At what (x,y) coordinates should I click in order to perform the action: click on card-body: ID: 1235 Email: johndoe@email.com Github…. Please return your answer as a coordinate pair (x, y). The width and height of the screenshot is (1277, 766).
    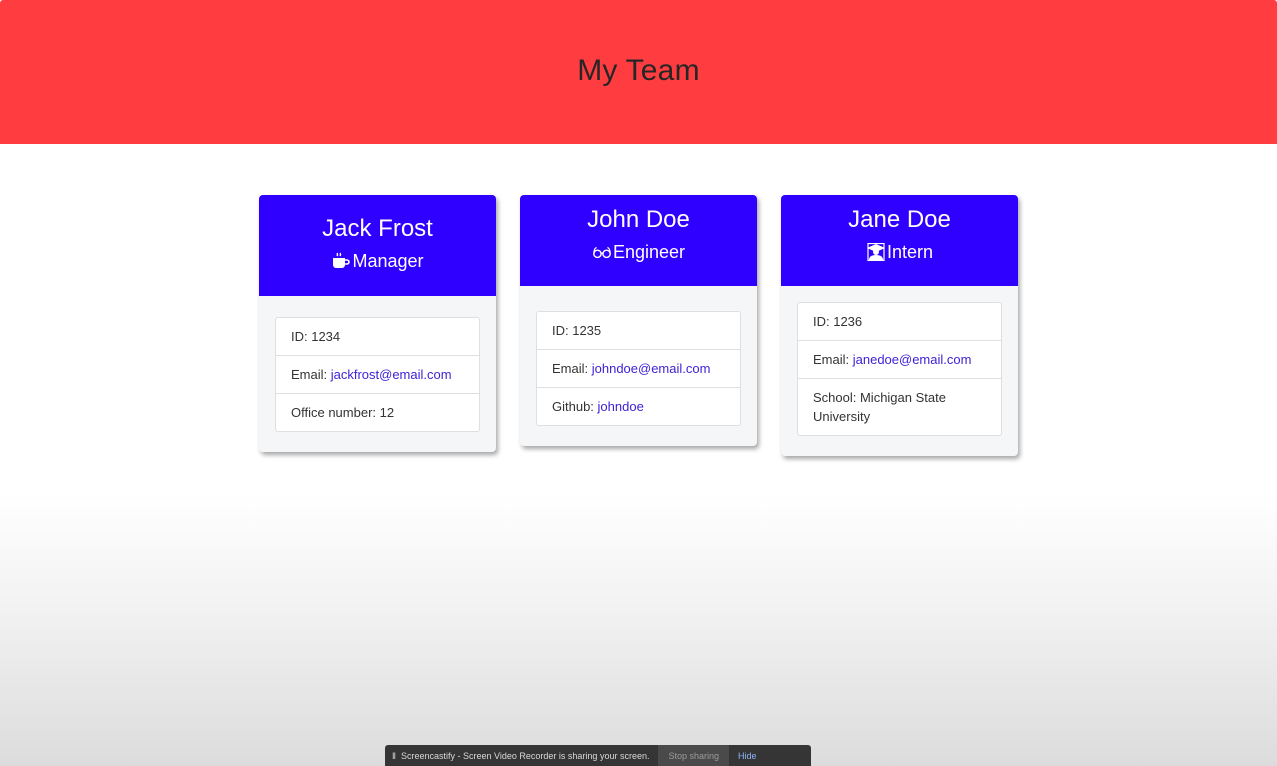
    Looking at the image, I should click on (638, 366).